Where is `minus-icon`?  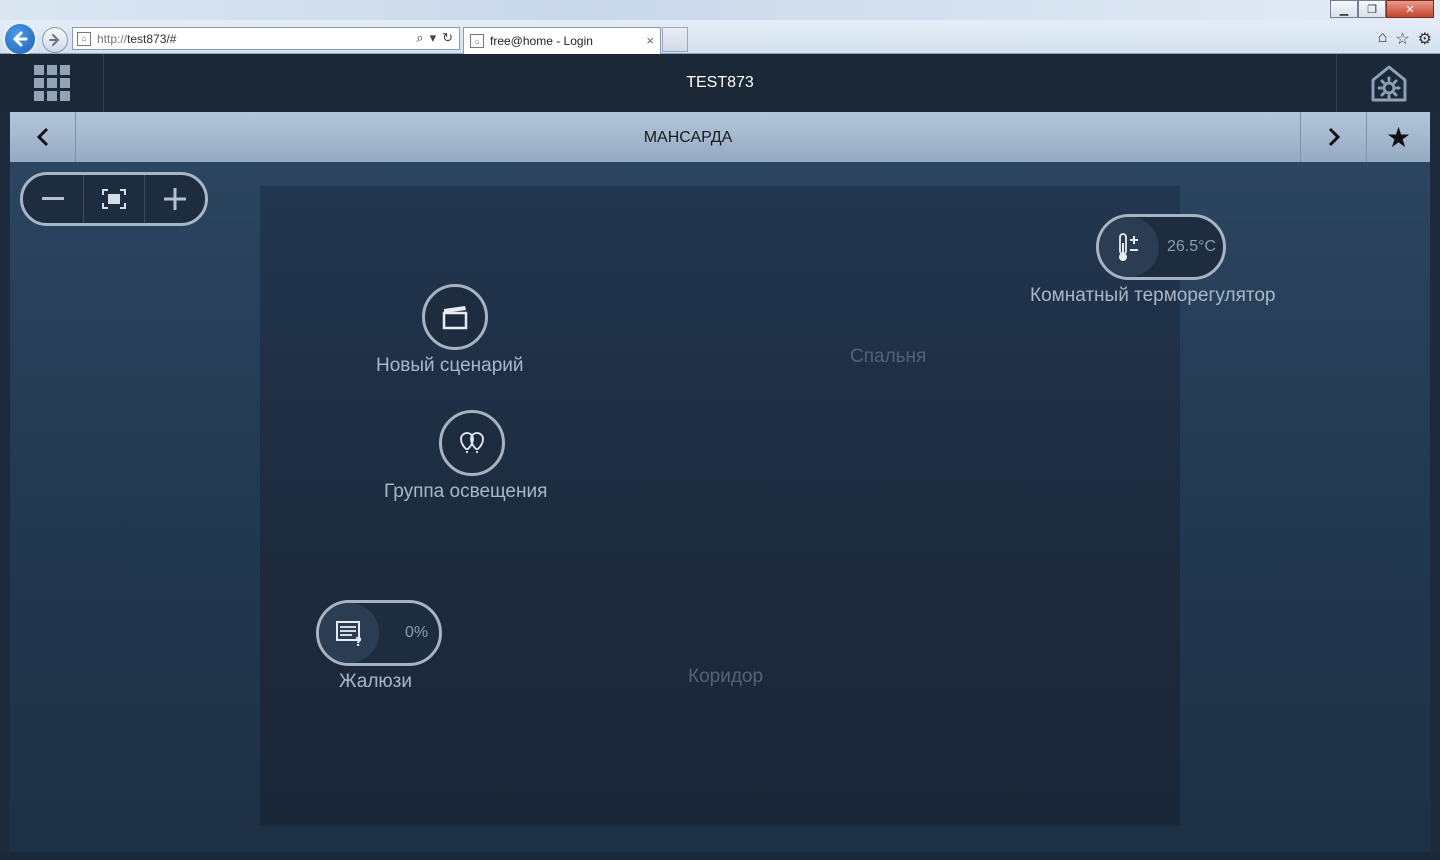 minus-icon is located at coordinates (53, 198).